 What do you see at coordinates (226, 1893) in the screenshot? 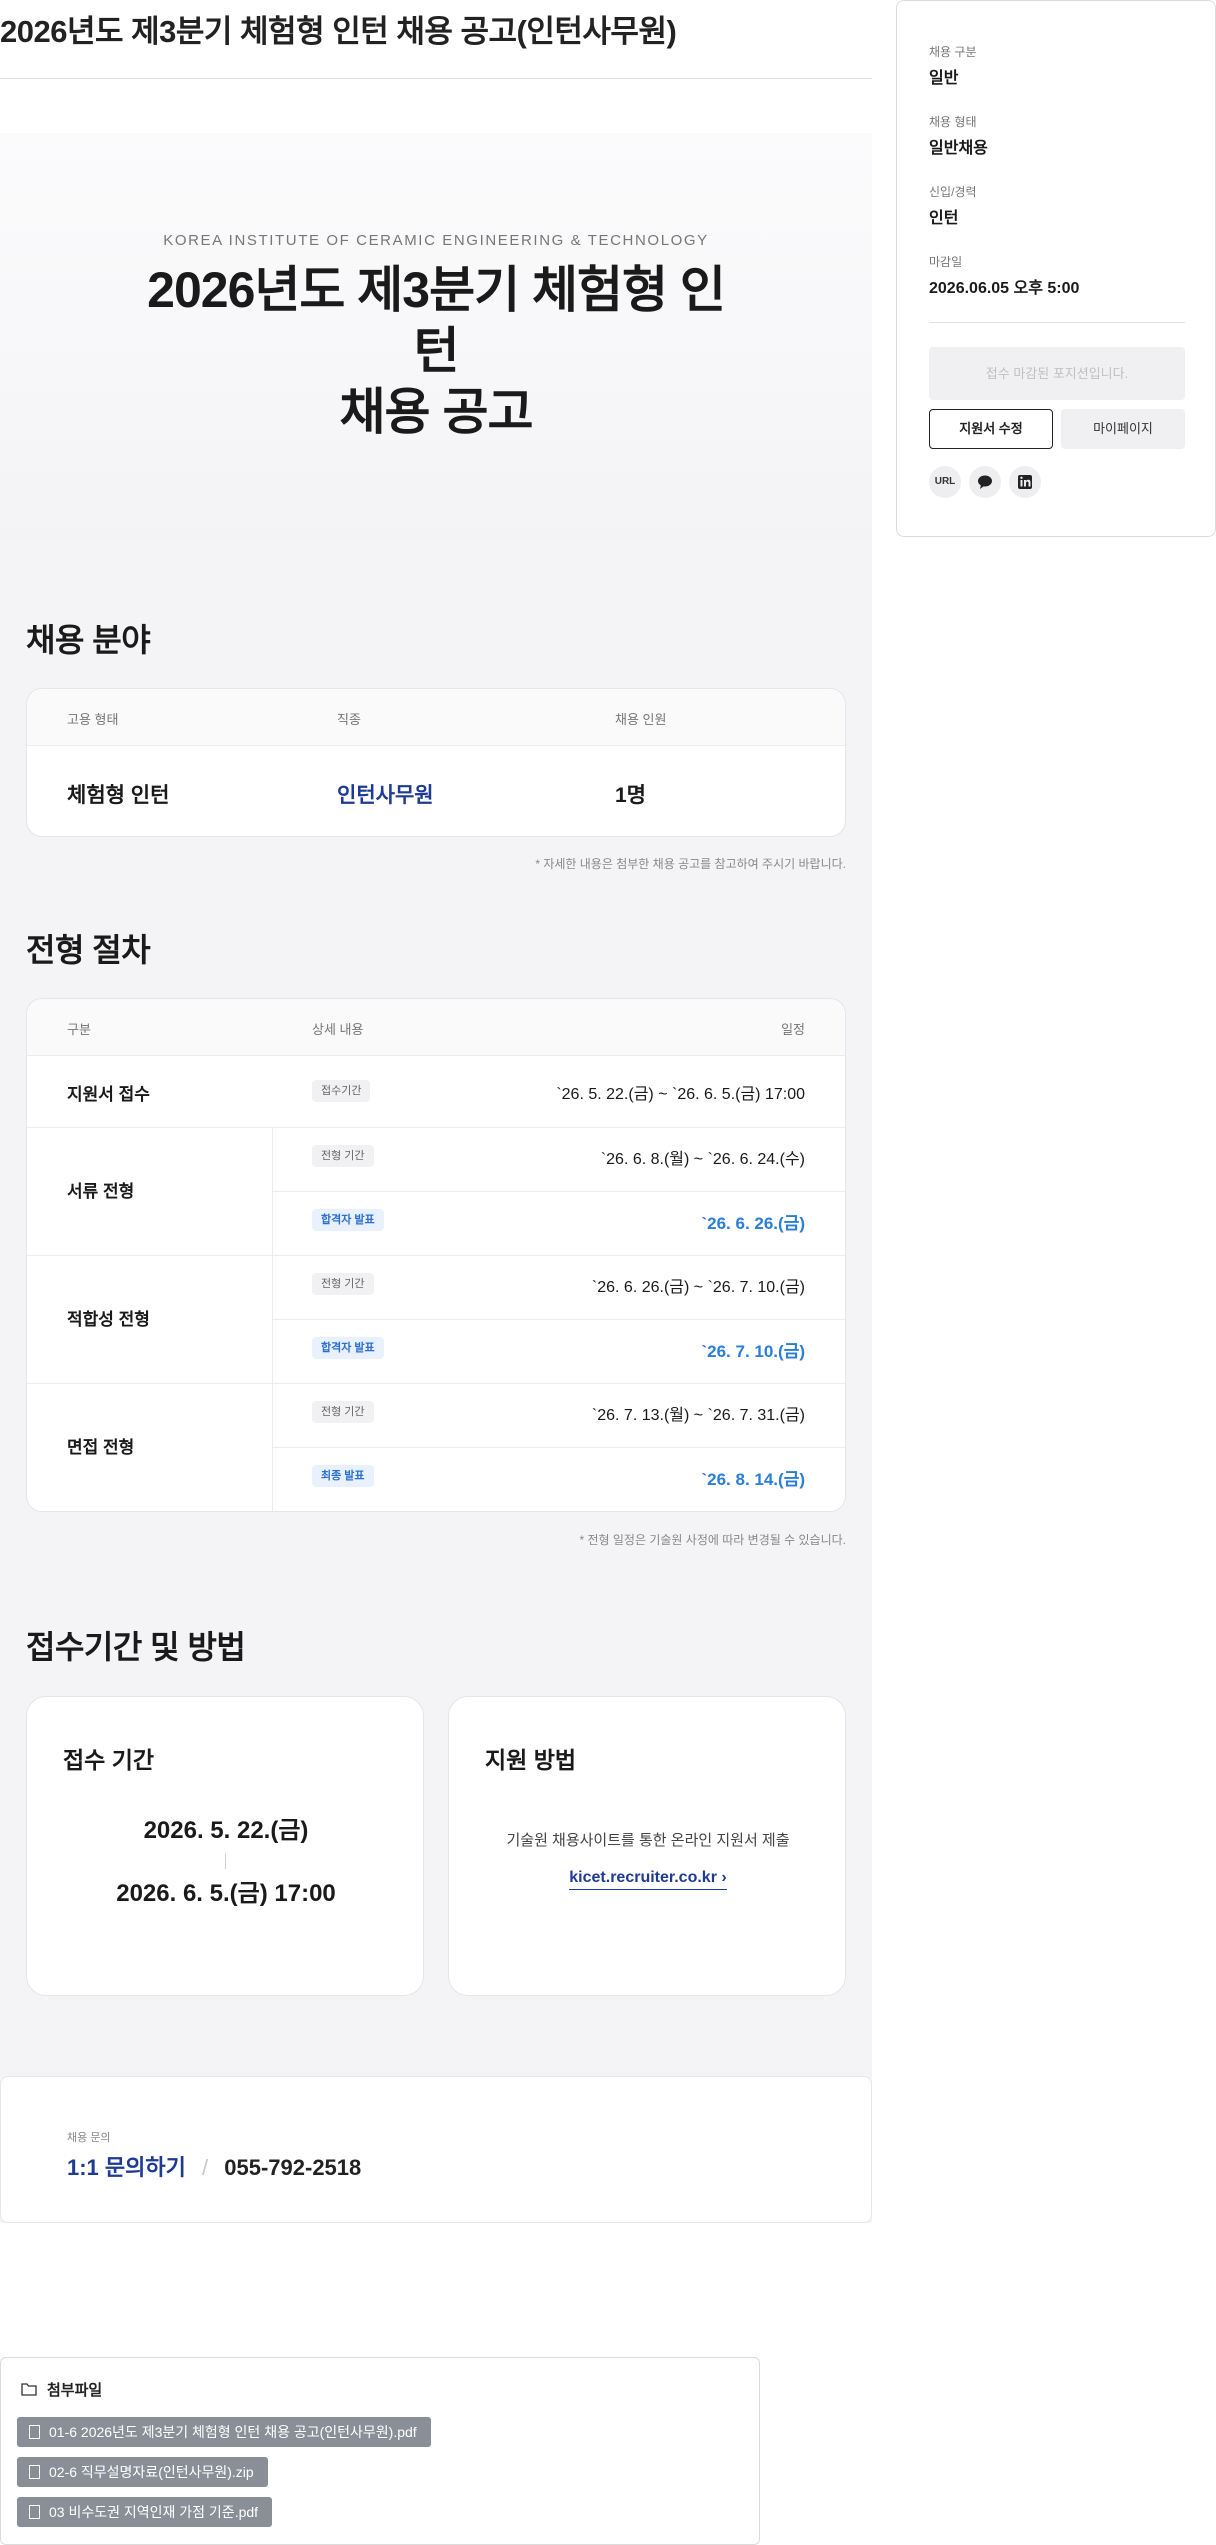
I see `period-end: 2026. 6. 5.(금) 17:00` at bounding box center [226, 1893].